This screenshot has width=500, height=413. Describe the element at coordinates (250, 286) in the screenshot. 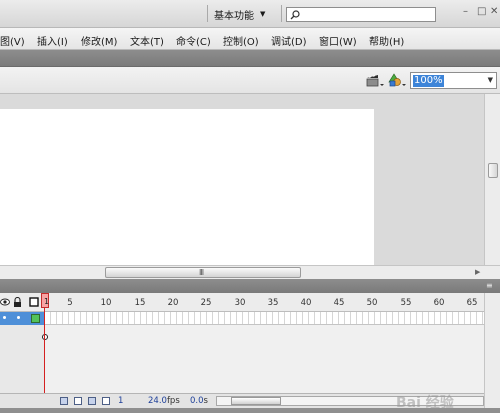

I see `timeline-header: ≡` at that location.